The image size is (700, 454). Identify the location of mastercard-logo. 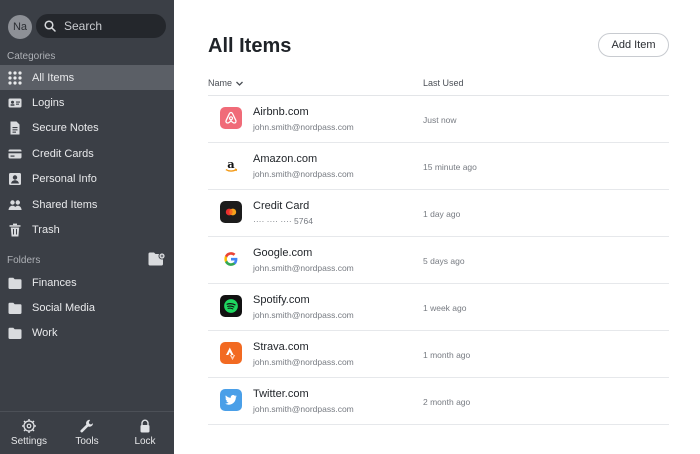
(231, 212).